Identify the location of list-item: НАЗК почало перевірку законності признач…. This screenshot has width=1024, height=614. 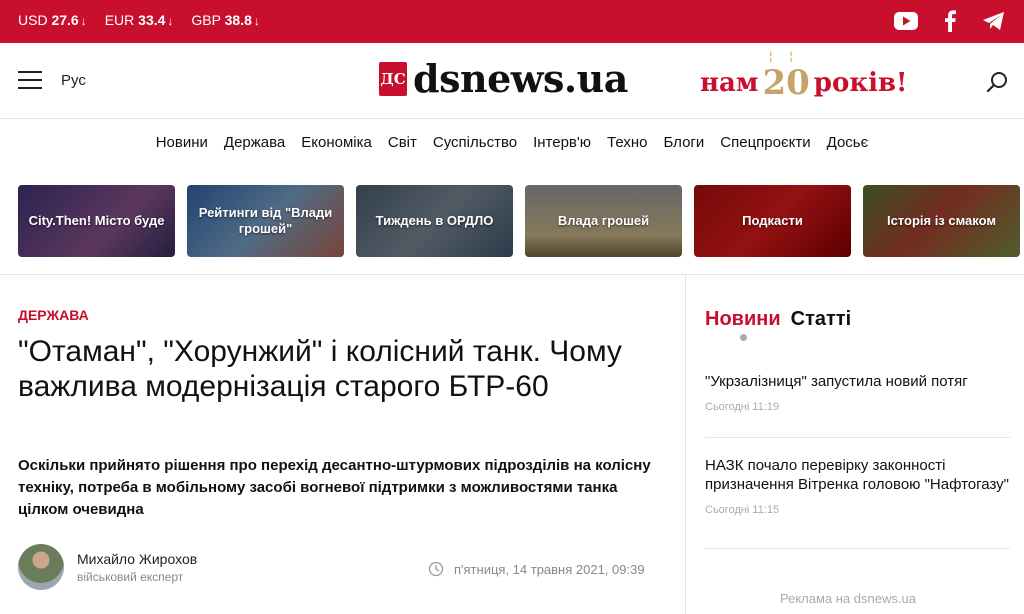
(857, 486).